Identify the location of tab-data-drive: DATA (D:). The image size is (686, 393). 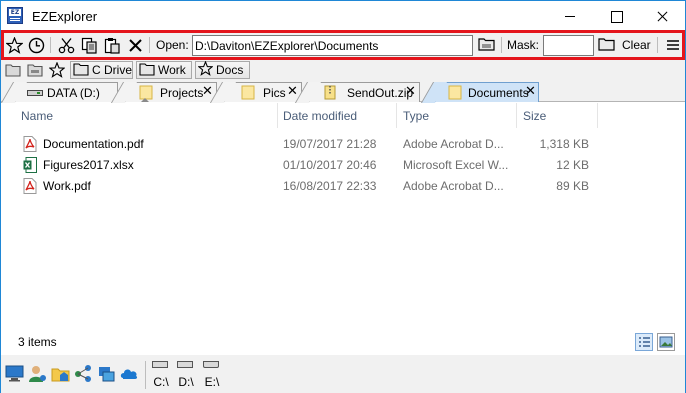
(59, 92).